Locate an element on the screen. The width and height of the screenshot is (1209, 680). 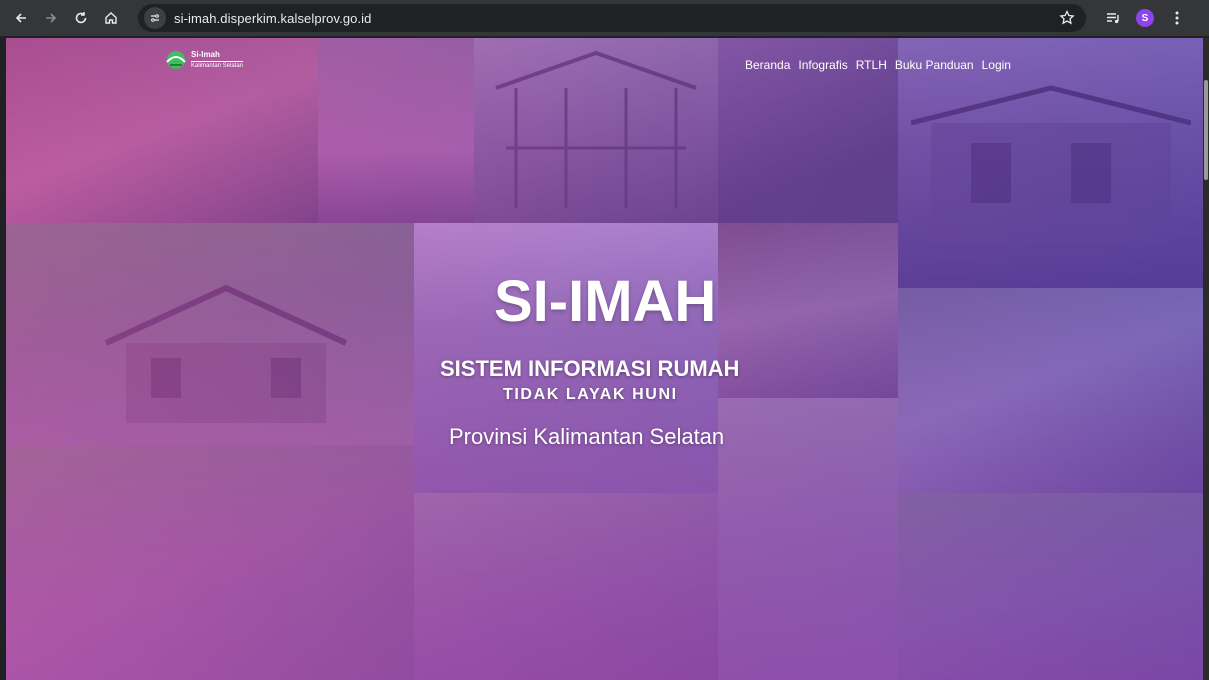
forward-icon is located at coordinates (51, 18).